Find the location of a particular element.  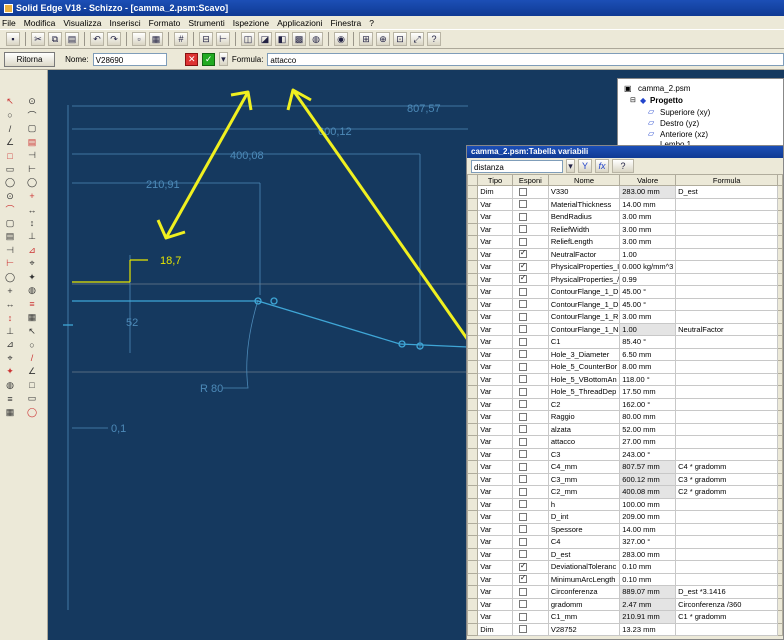

table-row: Var D_int 209.00 mm is located at coordinates (625, 517).